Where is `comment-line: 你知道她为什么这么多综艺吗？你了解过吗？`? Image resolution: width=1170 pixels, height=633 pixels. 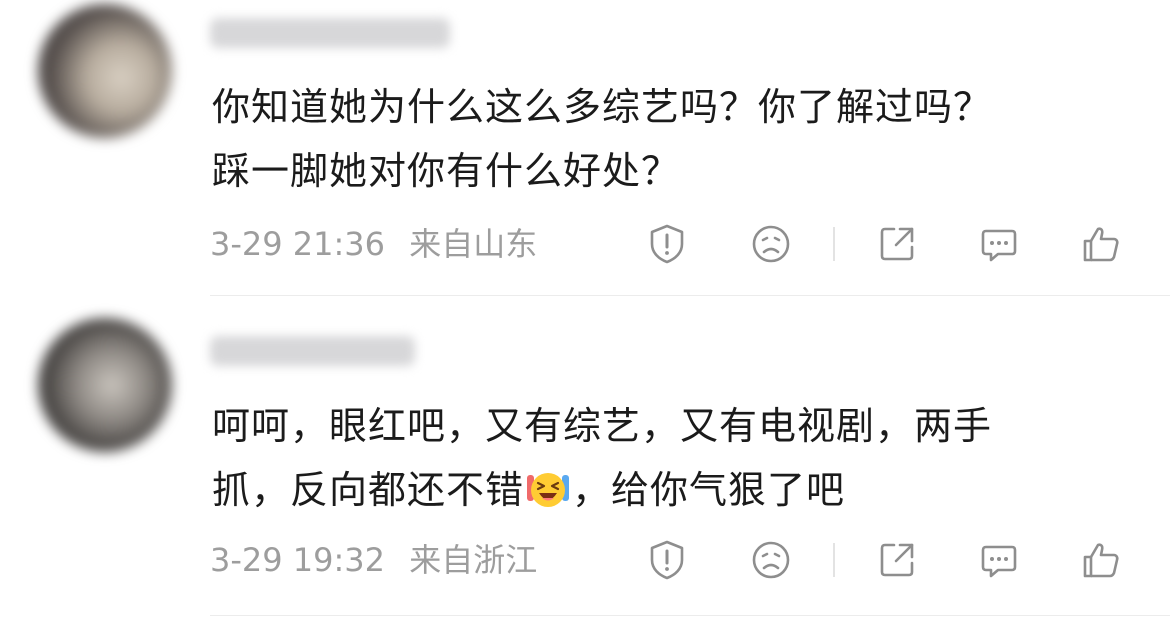
comment-line: 你知道她为什么这么多综艺吗？你了解过吗？ is located at coordinates (602, 107).